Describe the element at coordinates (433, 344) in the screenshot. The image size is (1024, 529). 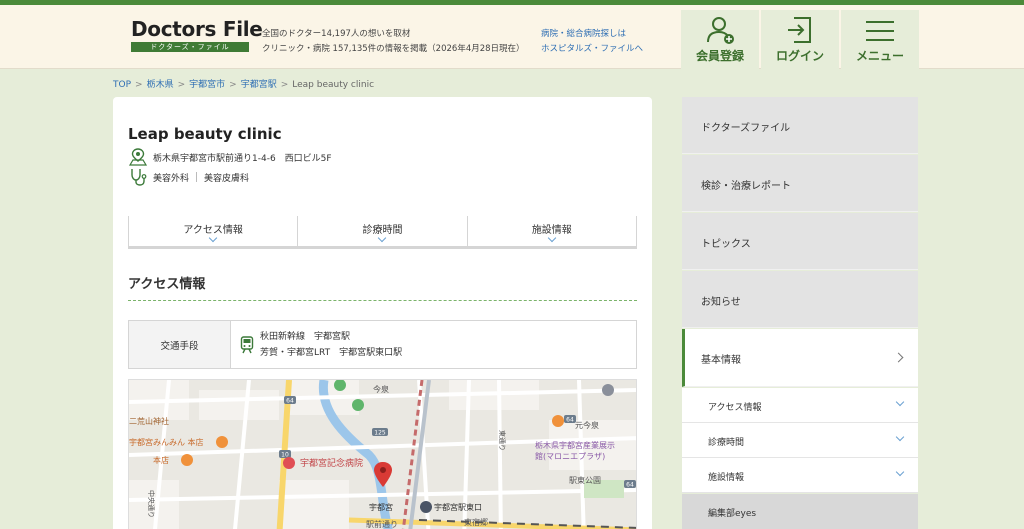
I see `transport-values: 秋田新幹線 宇都宮駅 芳賀・宇都宮LRT 宇都宮駅東口駅` at that location.